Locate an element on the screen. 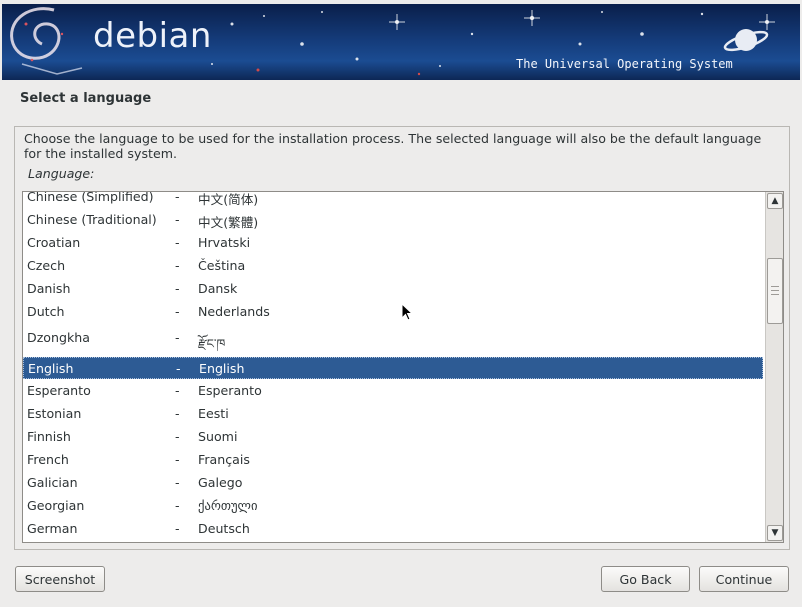  language-row: Dutch - Nederlands is located at coordinates (393, 312).